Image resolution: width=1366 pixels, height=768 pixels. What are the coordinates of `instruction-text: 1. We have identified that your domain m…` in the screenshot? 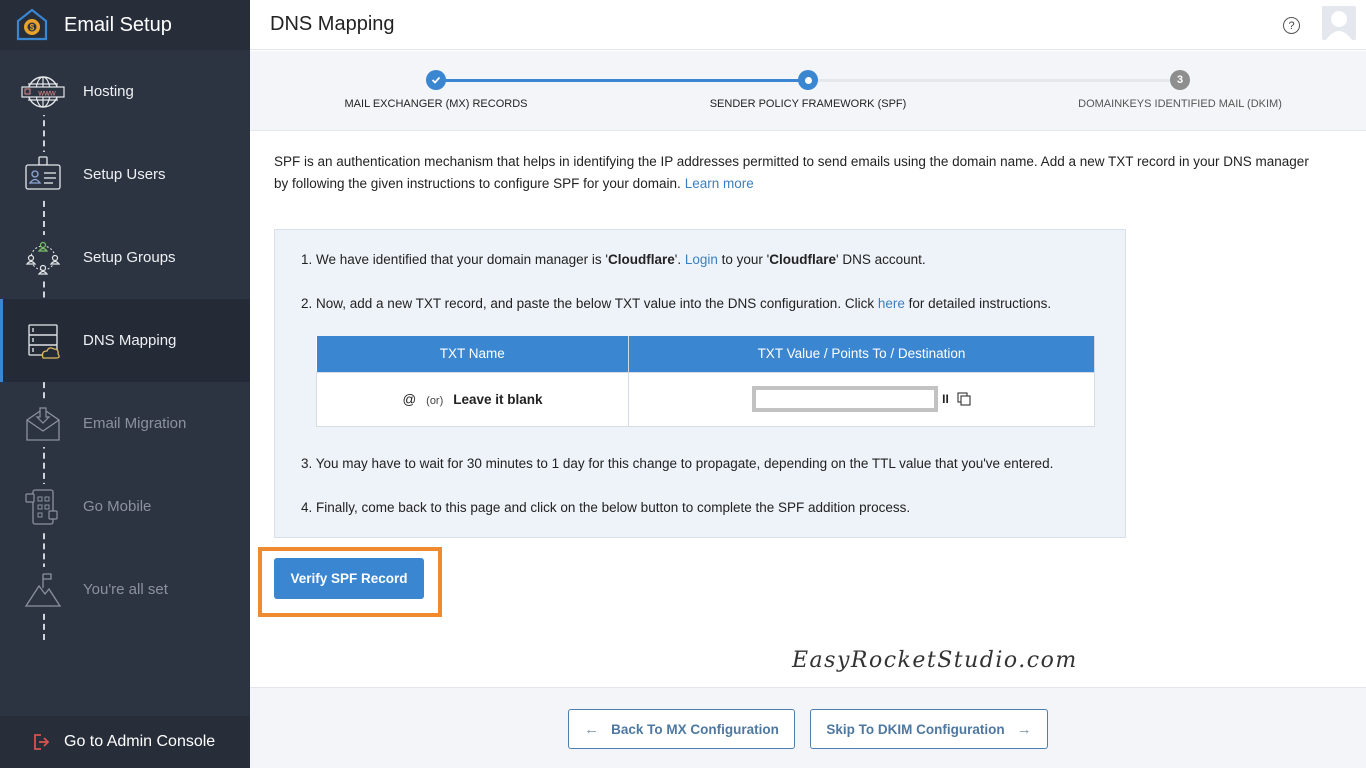 It's located at (454, 259).